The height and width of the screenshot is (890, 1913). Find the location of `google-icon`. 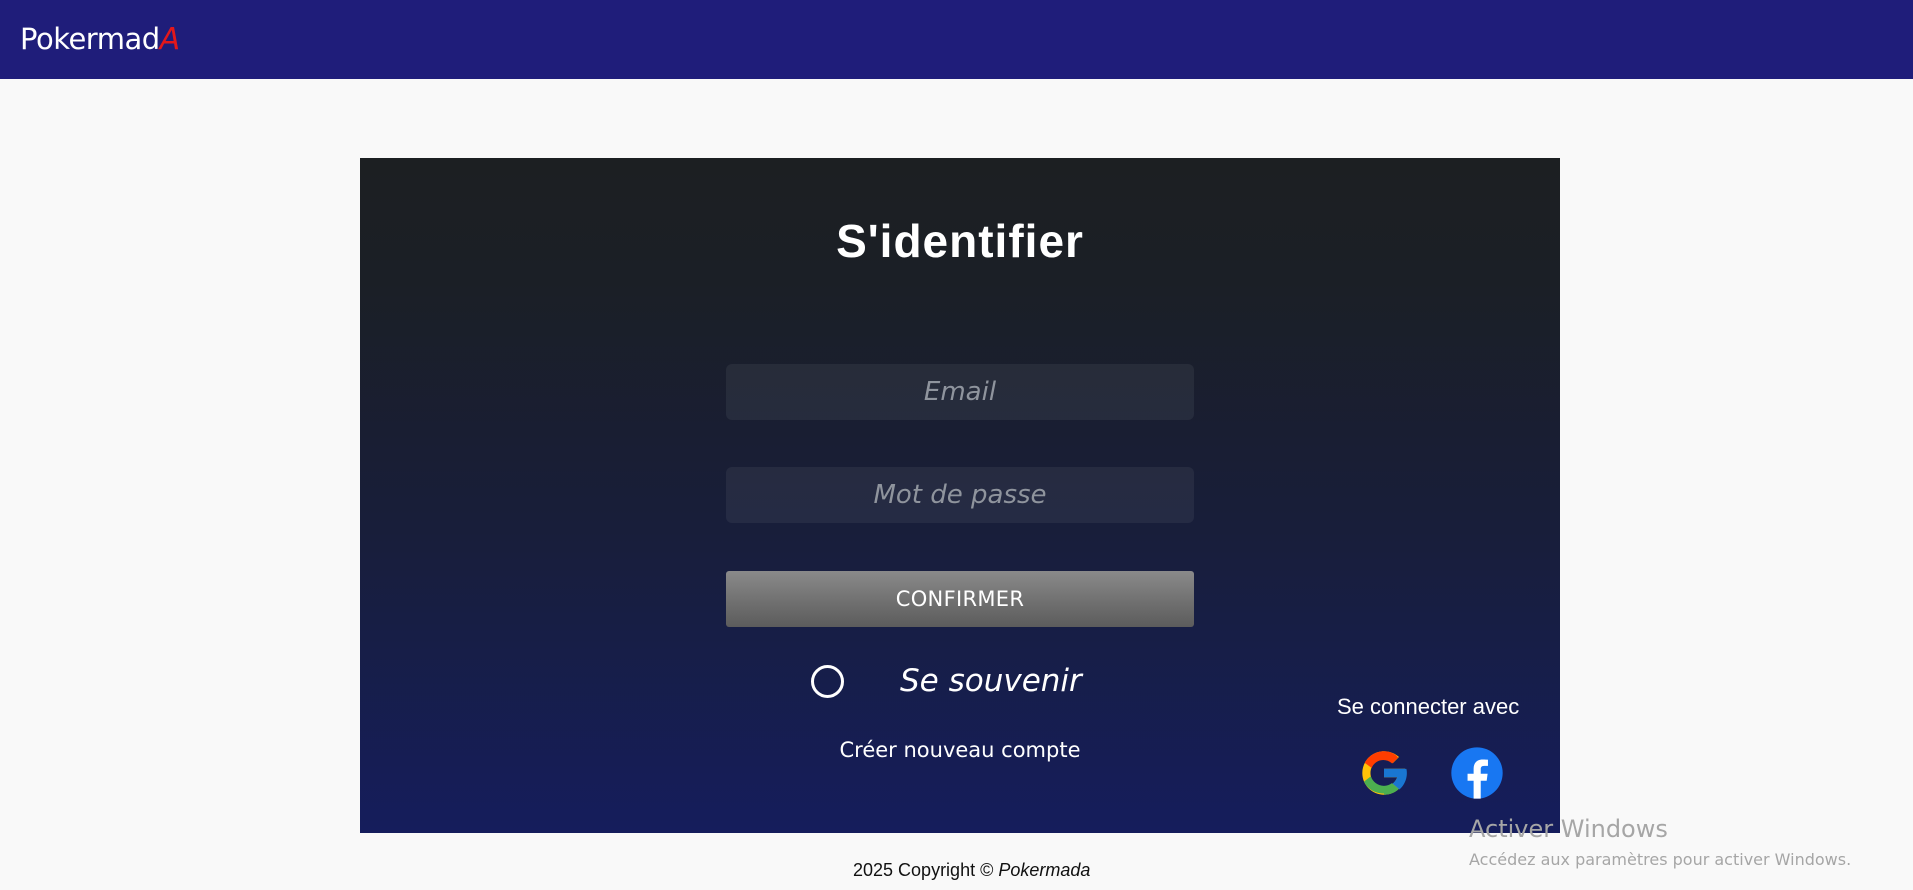

google-icon is located at coordinates (1384, 773).